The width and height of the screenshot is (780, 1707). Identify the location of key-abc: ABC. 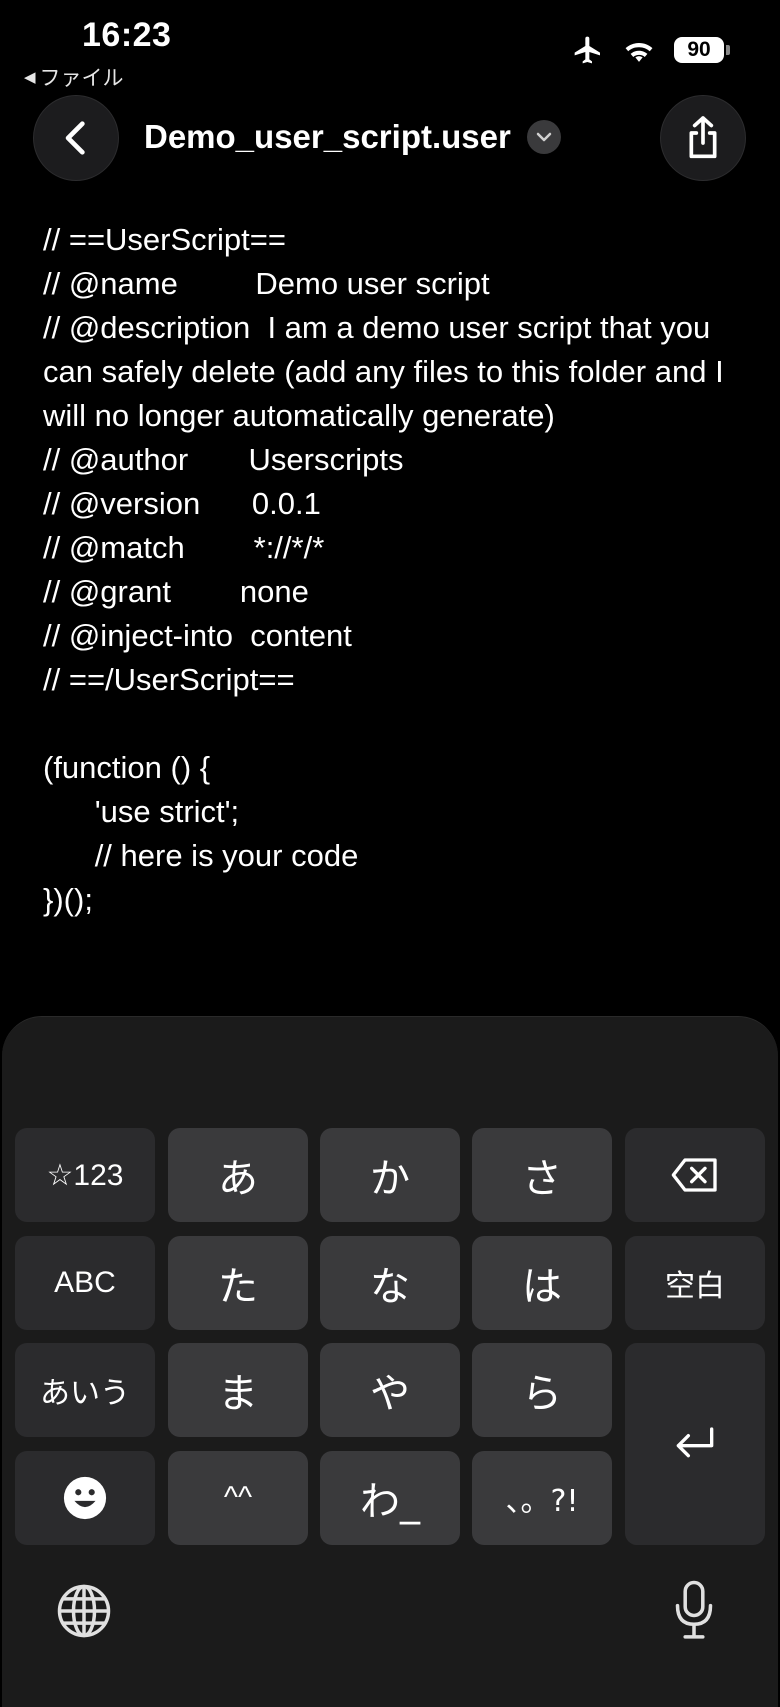
(85, 1283).